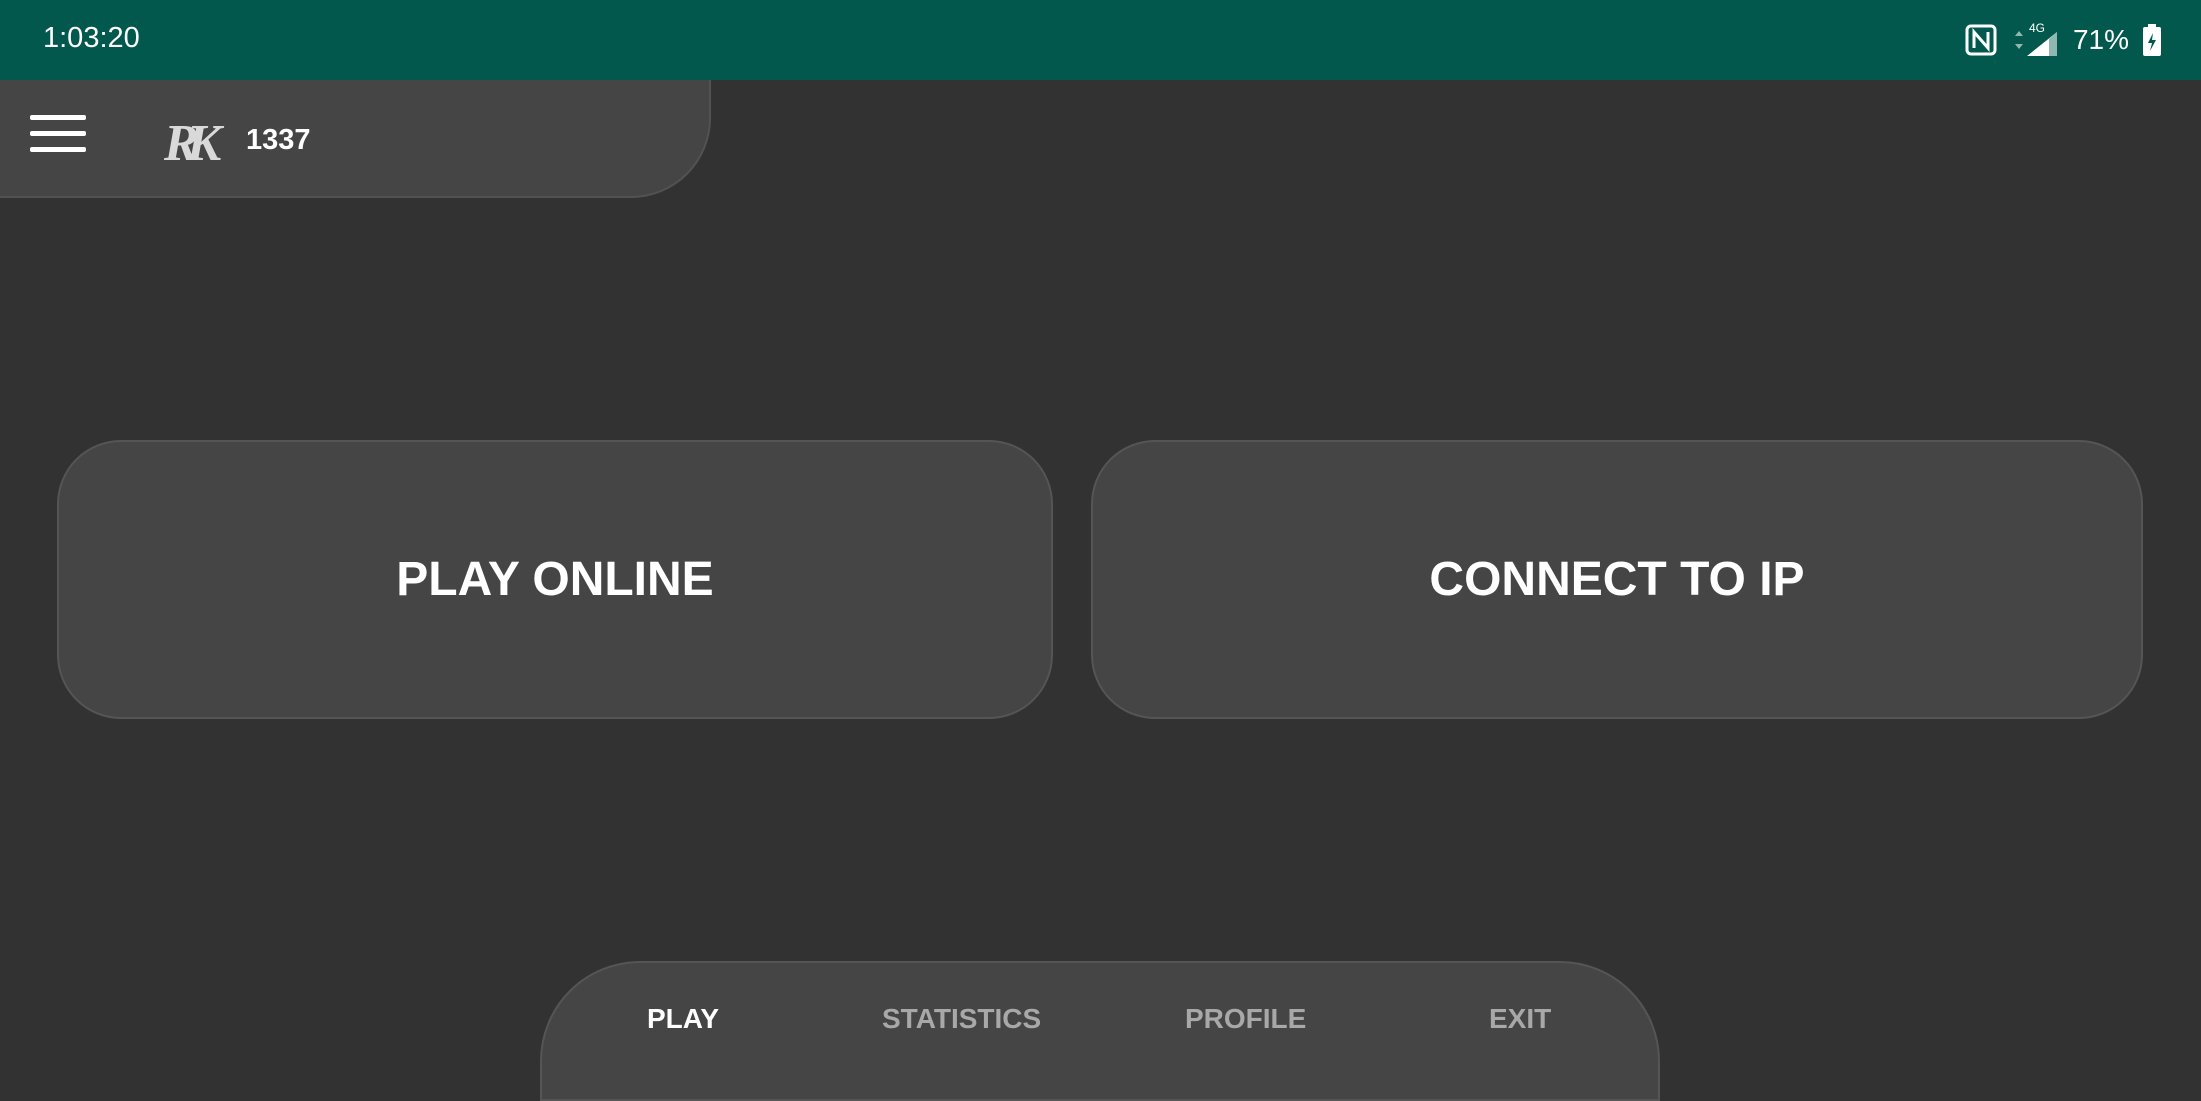 The image size is (2201, 1101). I want to click on rk-logo: RK, so click(194, 143).